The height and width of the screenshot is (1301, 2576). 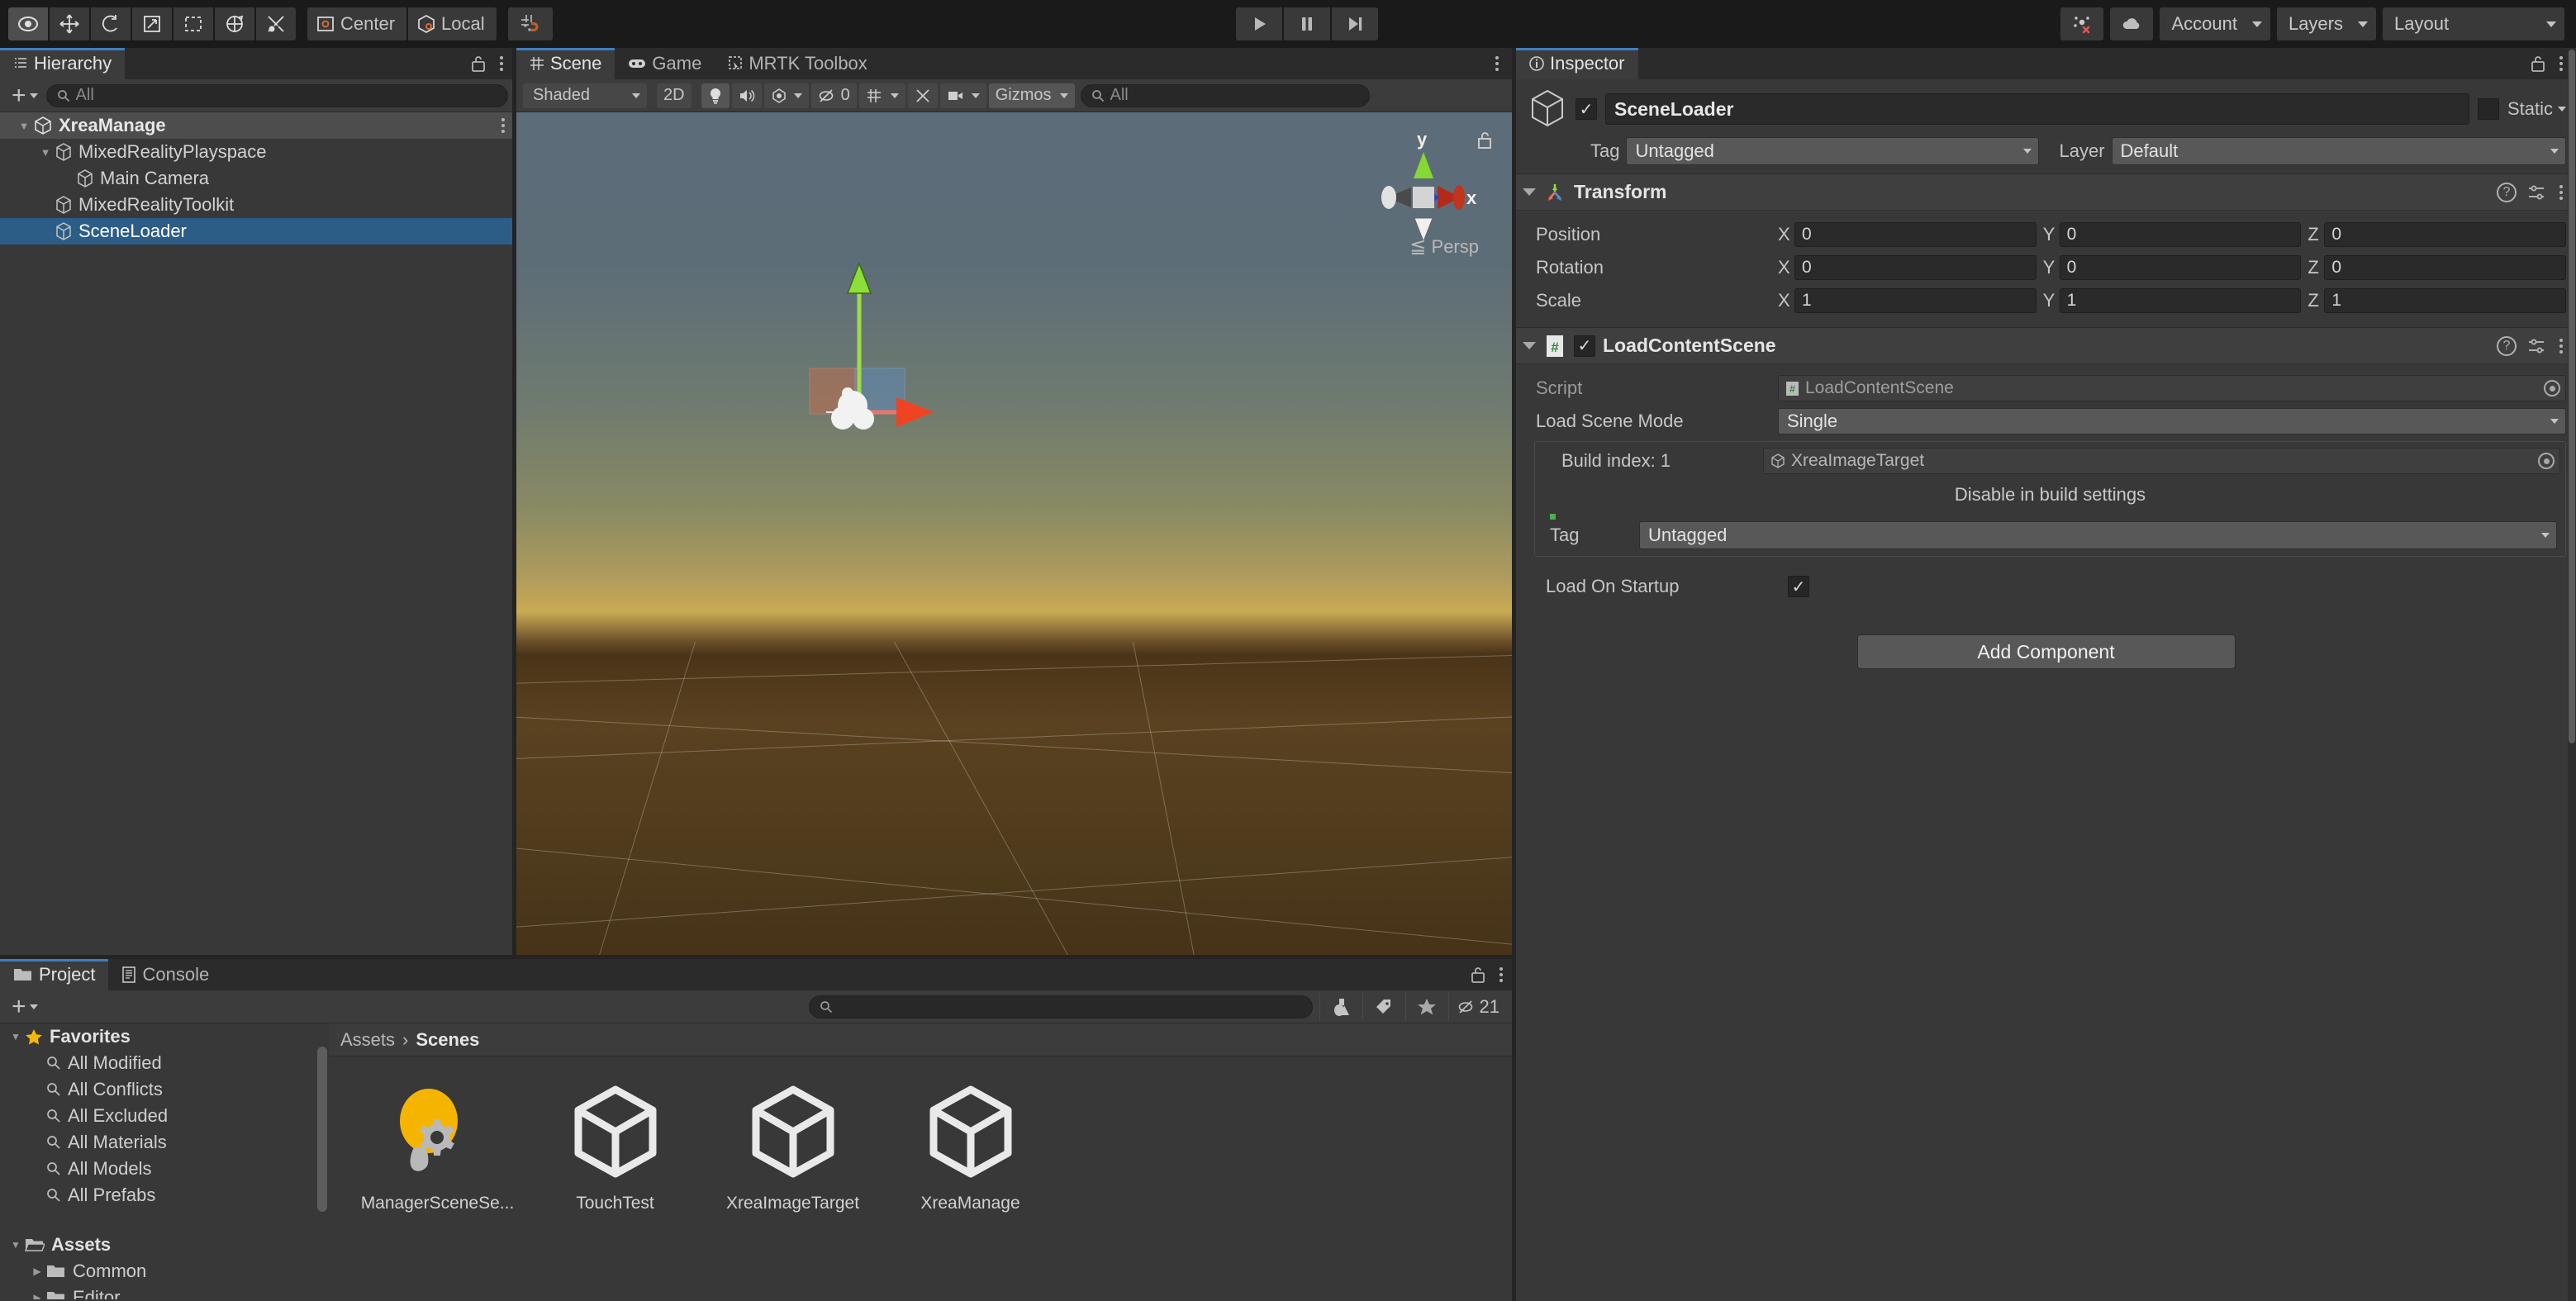 What do you see at coordinates (715, 95) in the screenshot?
I see `scene-lighting-toggle` at bounding box center [715, 95].